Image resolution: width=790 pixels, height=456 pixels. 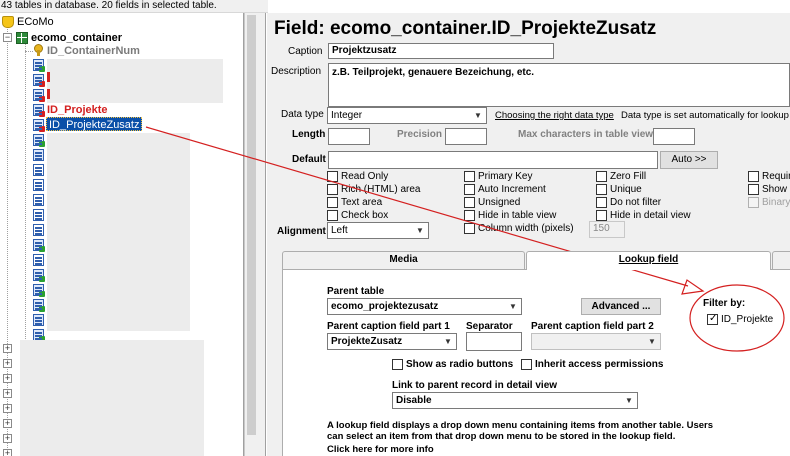 I want to click on show-column-checkbox: Show colu, so click(x=769, y=190).